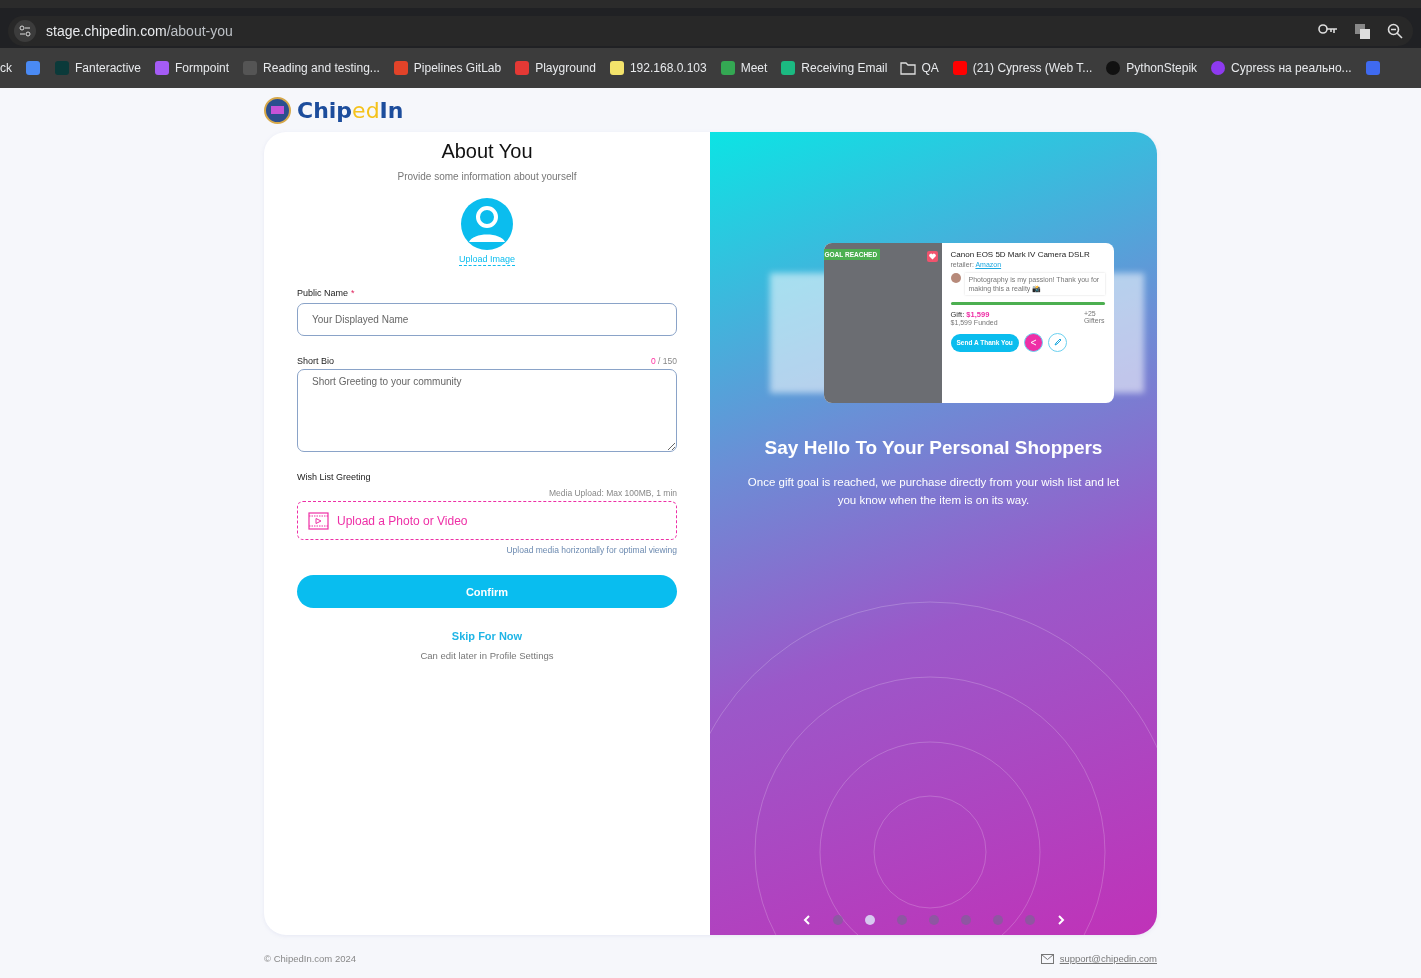  What do you see at coordinates (591, 550) in the screenshot?
I see `upload-hint: Upload media horizontally for optimal viewing` at bounding box center [591, 550].